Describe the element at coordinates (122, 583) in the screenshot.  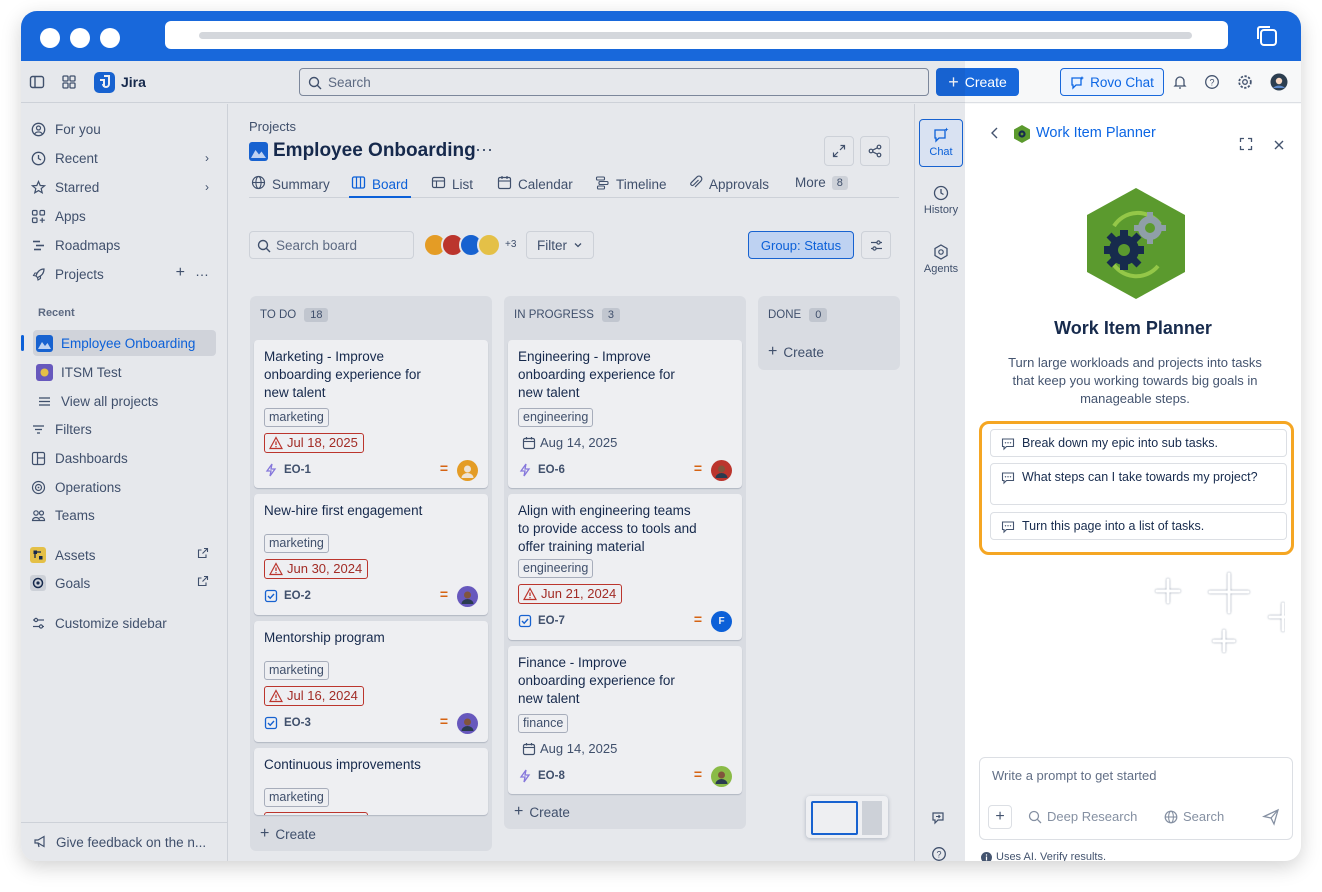
I see `sidebar-item-goals: Goals` at that location.